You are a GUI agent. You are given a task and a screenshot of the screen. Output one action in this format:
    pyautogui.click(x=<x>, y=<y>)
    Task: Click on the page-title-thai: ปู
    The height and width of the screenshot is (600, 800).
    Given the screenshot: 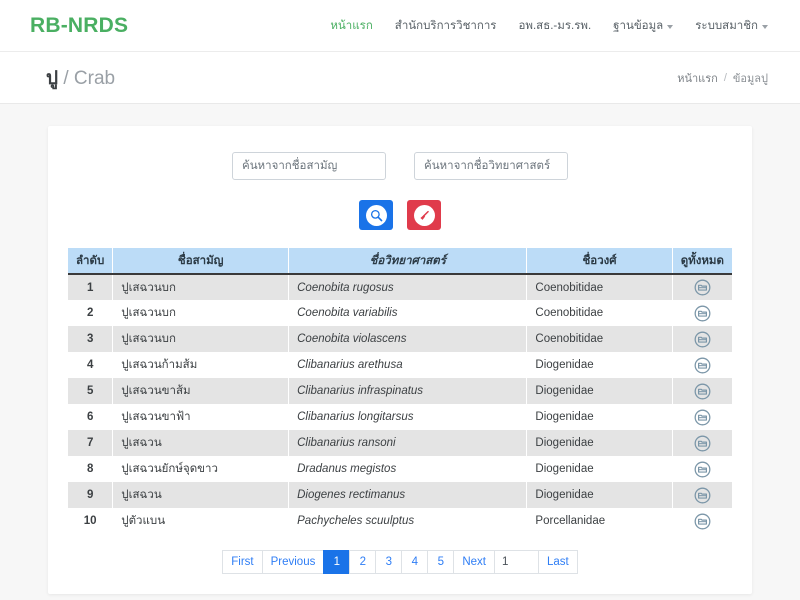 What is the action you would take?
    pyautogui.click(x=52, y=78)
    